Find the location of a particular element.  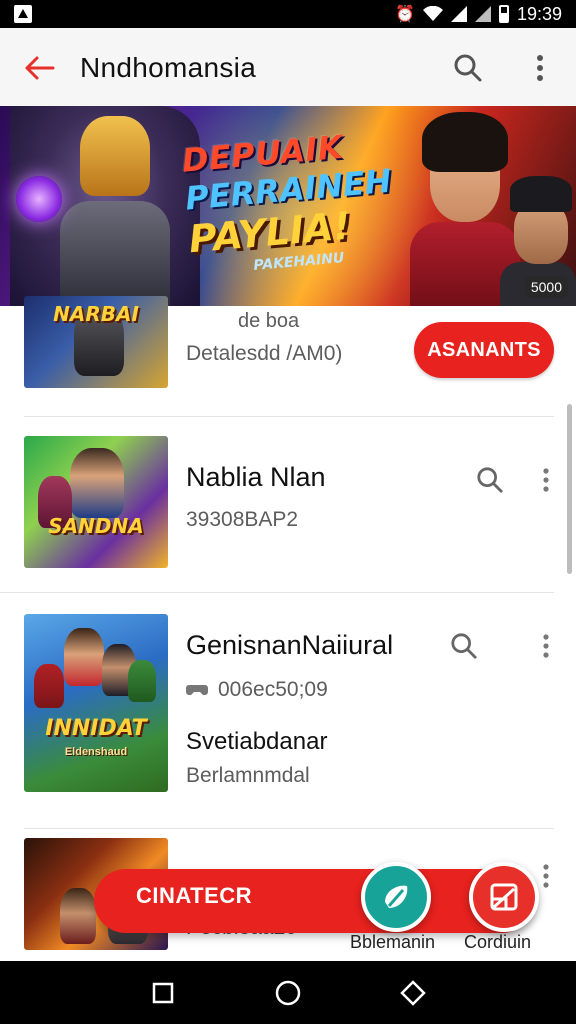

alarm-icon: ⏰ is located at coordinates (405, 14).